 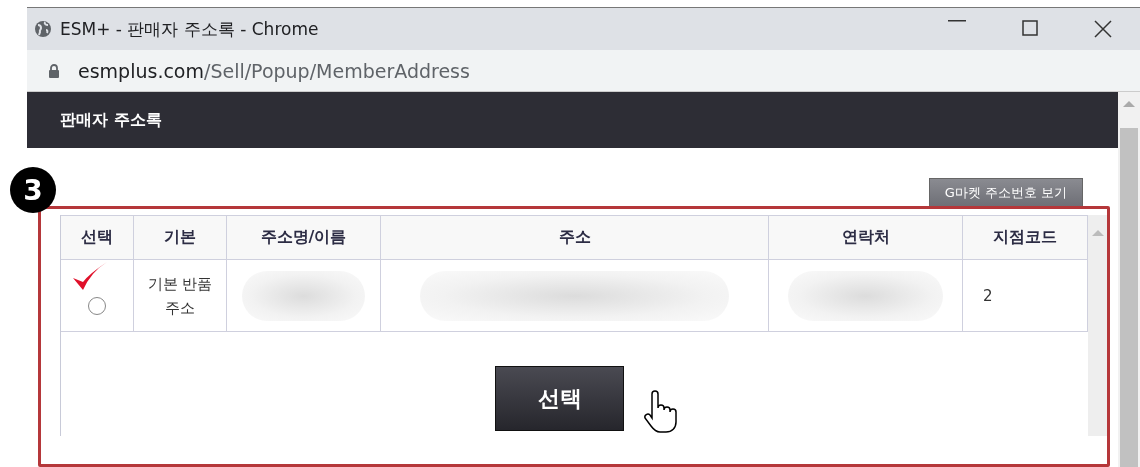 What do you see at coordinates (1005, 192) in the screenshot?
I see `gmarket-address-button: G마켓 주소번호 보기` at bounding box center [1005, 192].